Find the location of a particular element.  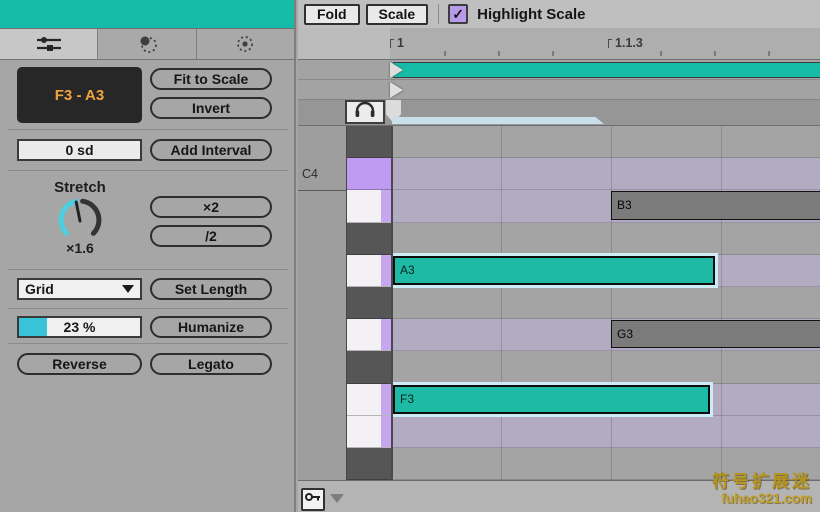

highlight-scale-checkbox is located at coordinates (458, 14).